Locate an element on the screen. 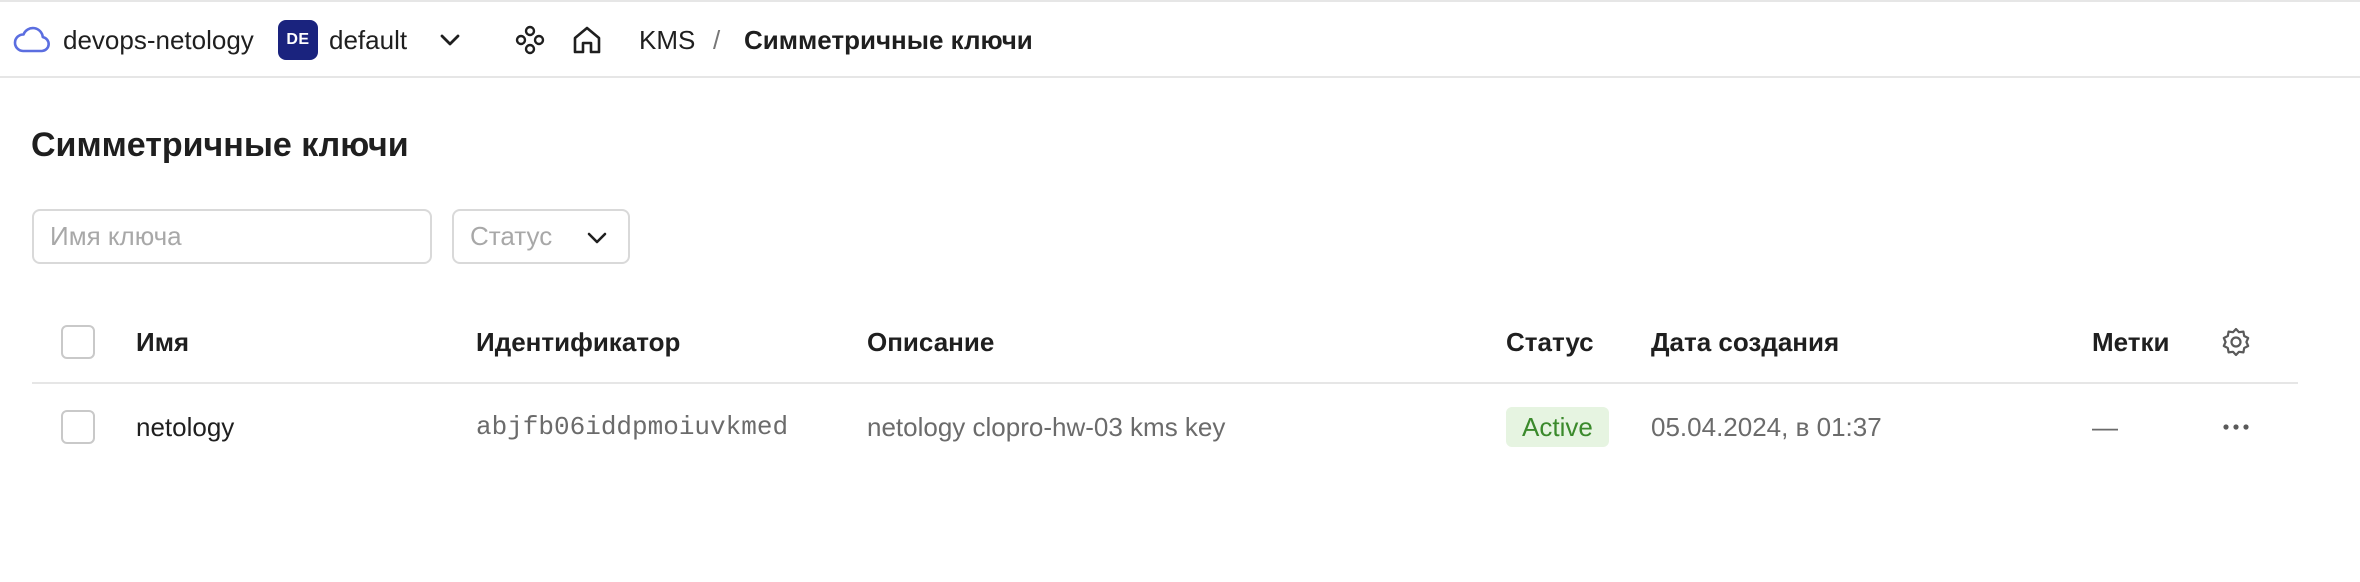 The image size is (2360, 582). cloud-org-name: devops-netology is located at coordinates (158, 40).